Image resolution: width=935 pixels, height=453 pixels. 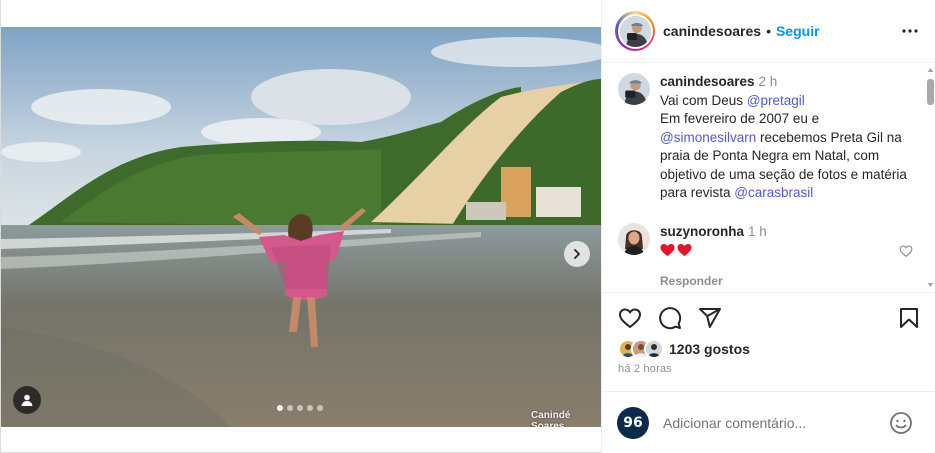 What do you see at coordinates (768, 256) in the screenshot?
I see `comment-item: suzynoronha 1 h ❤❤ Responder` at bounding box center [768, 256].